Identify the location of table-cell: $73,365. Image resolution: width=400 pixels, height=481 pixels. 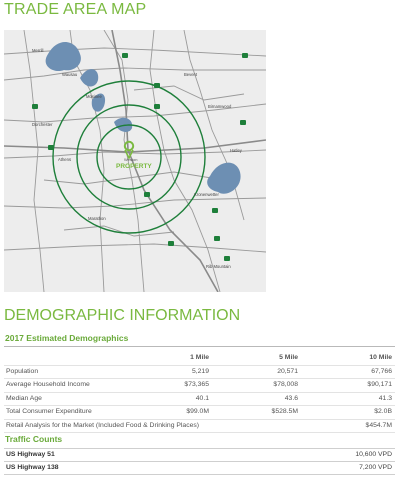
(196, 384).